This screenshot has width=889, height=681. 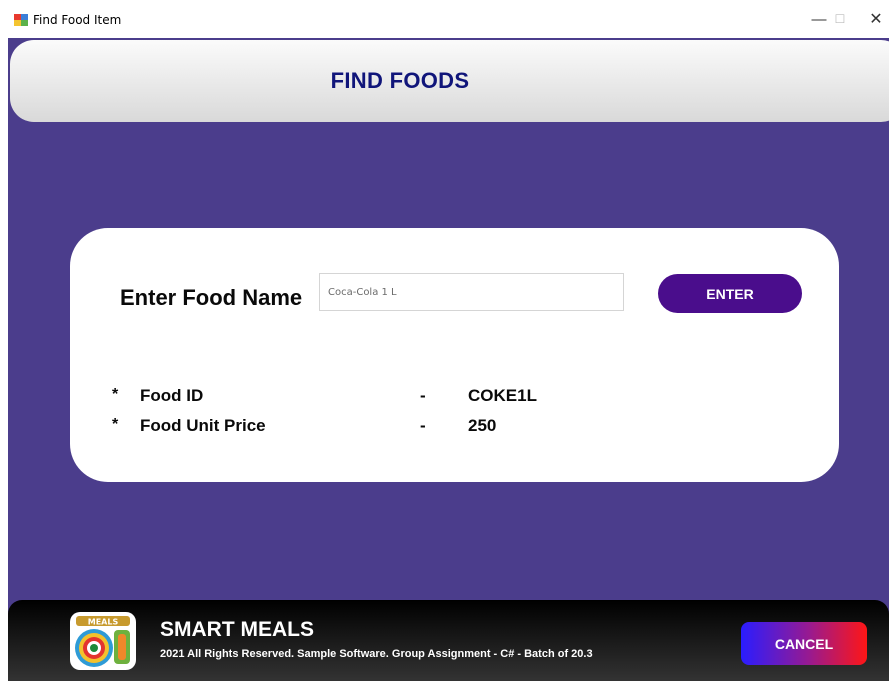 I want to click on food-id-value: COKE1L, so click(x=502, y=395).